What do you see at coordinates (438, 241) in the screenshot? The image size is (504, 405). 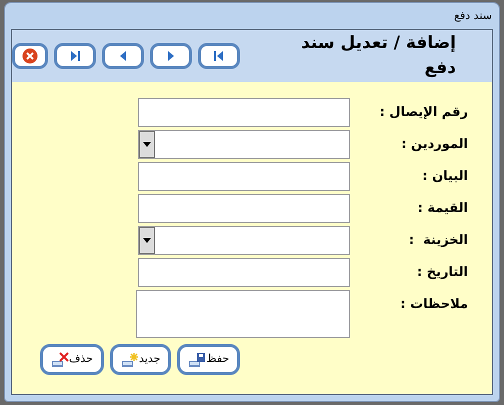 I see `field-label: الخزينة :` at bounding box center [438, 241].